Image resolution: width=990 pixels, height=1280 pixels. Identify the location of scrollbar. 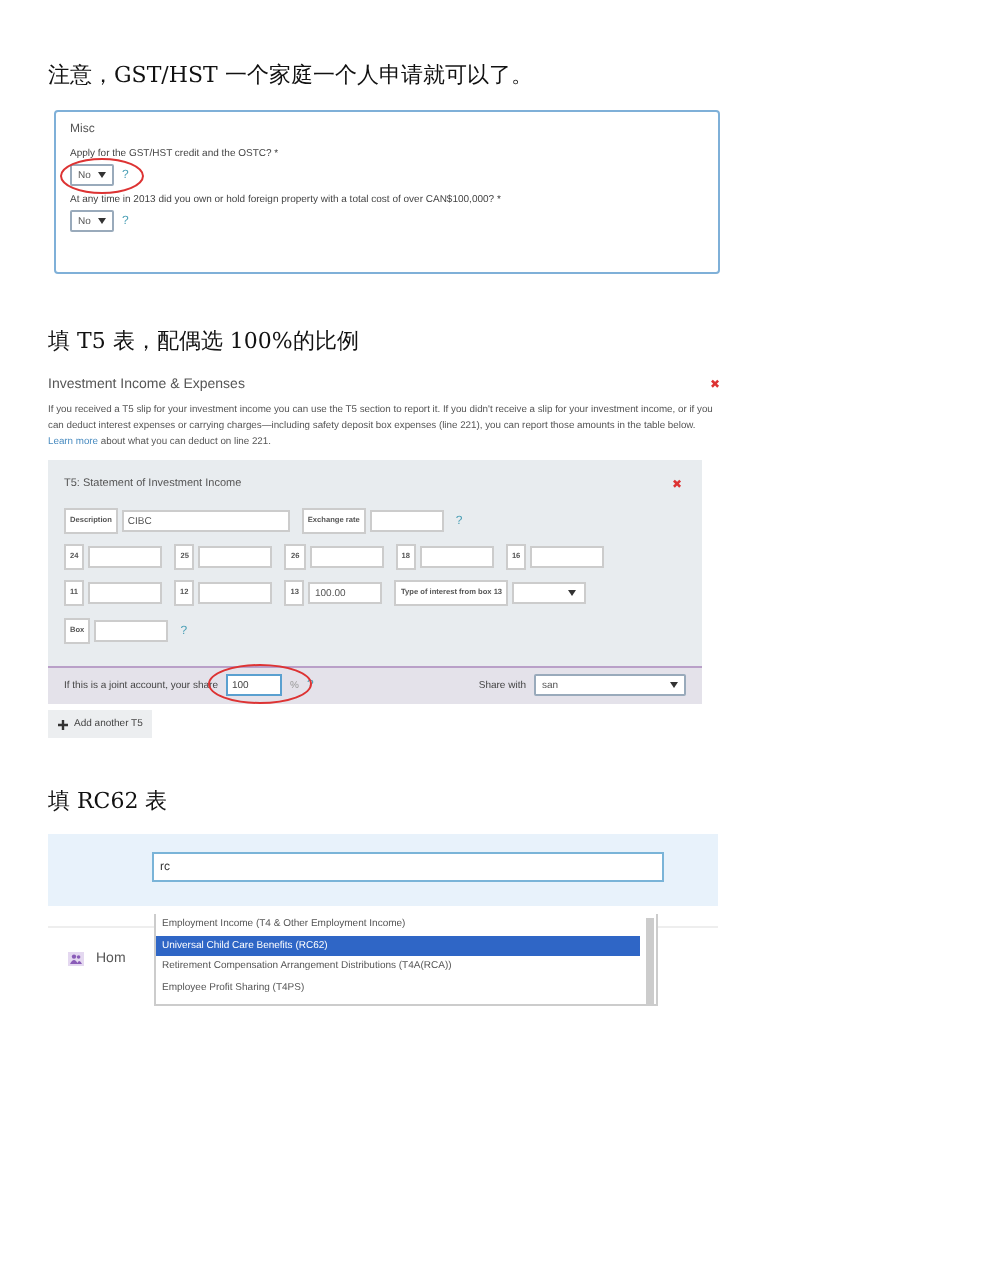
(650, 961).